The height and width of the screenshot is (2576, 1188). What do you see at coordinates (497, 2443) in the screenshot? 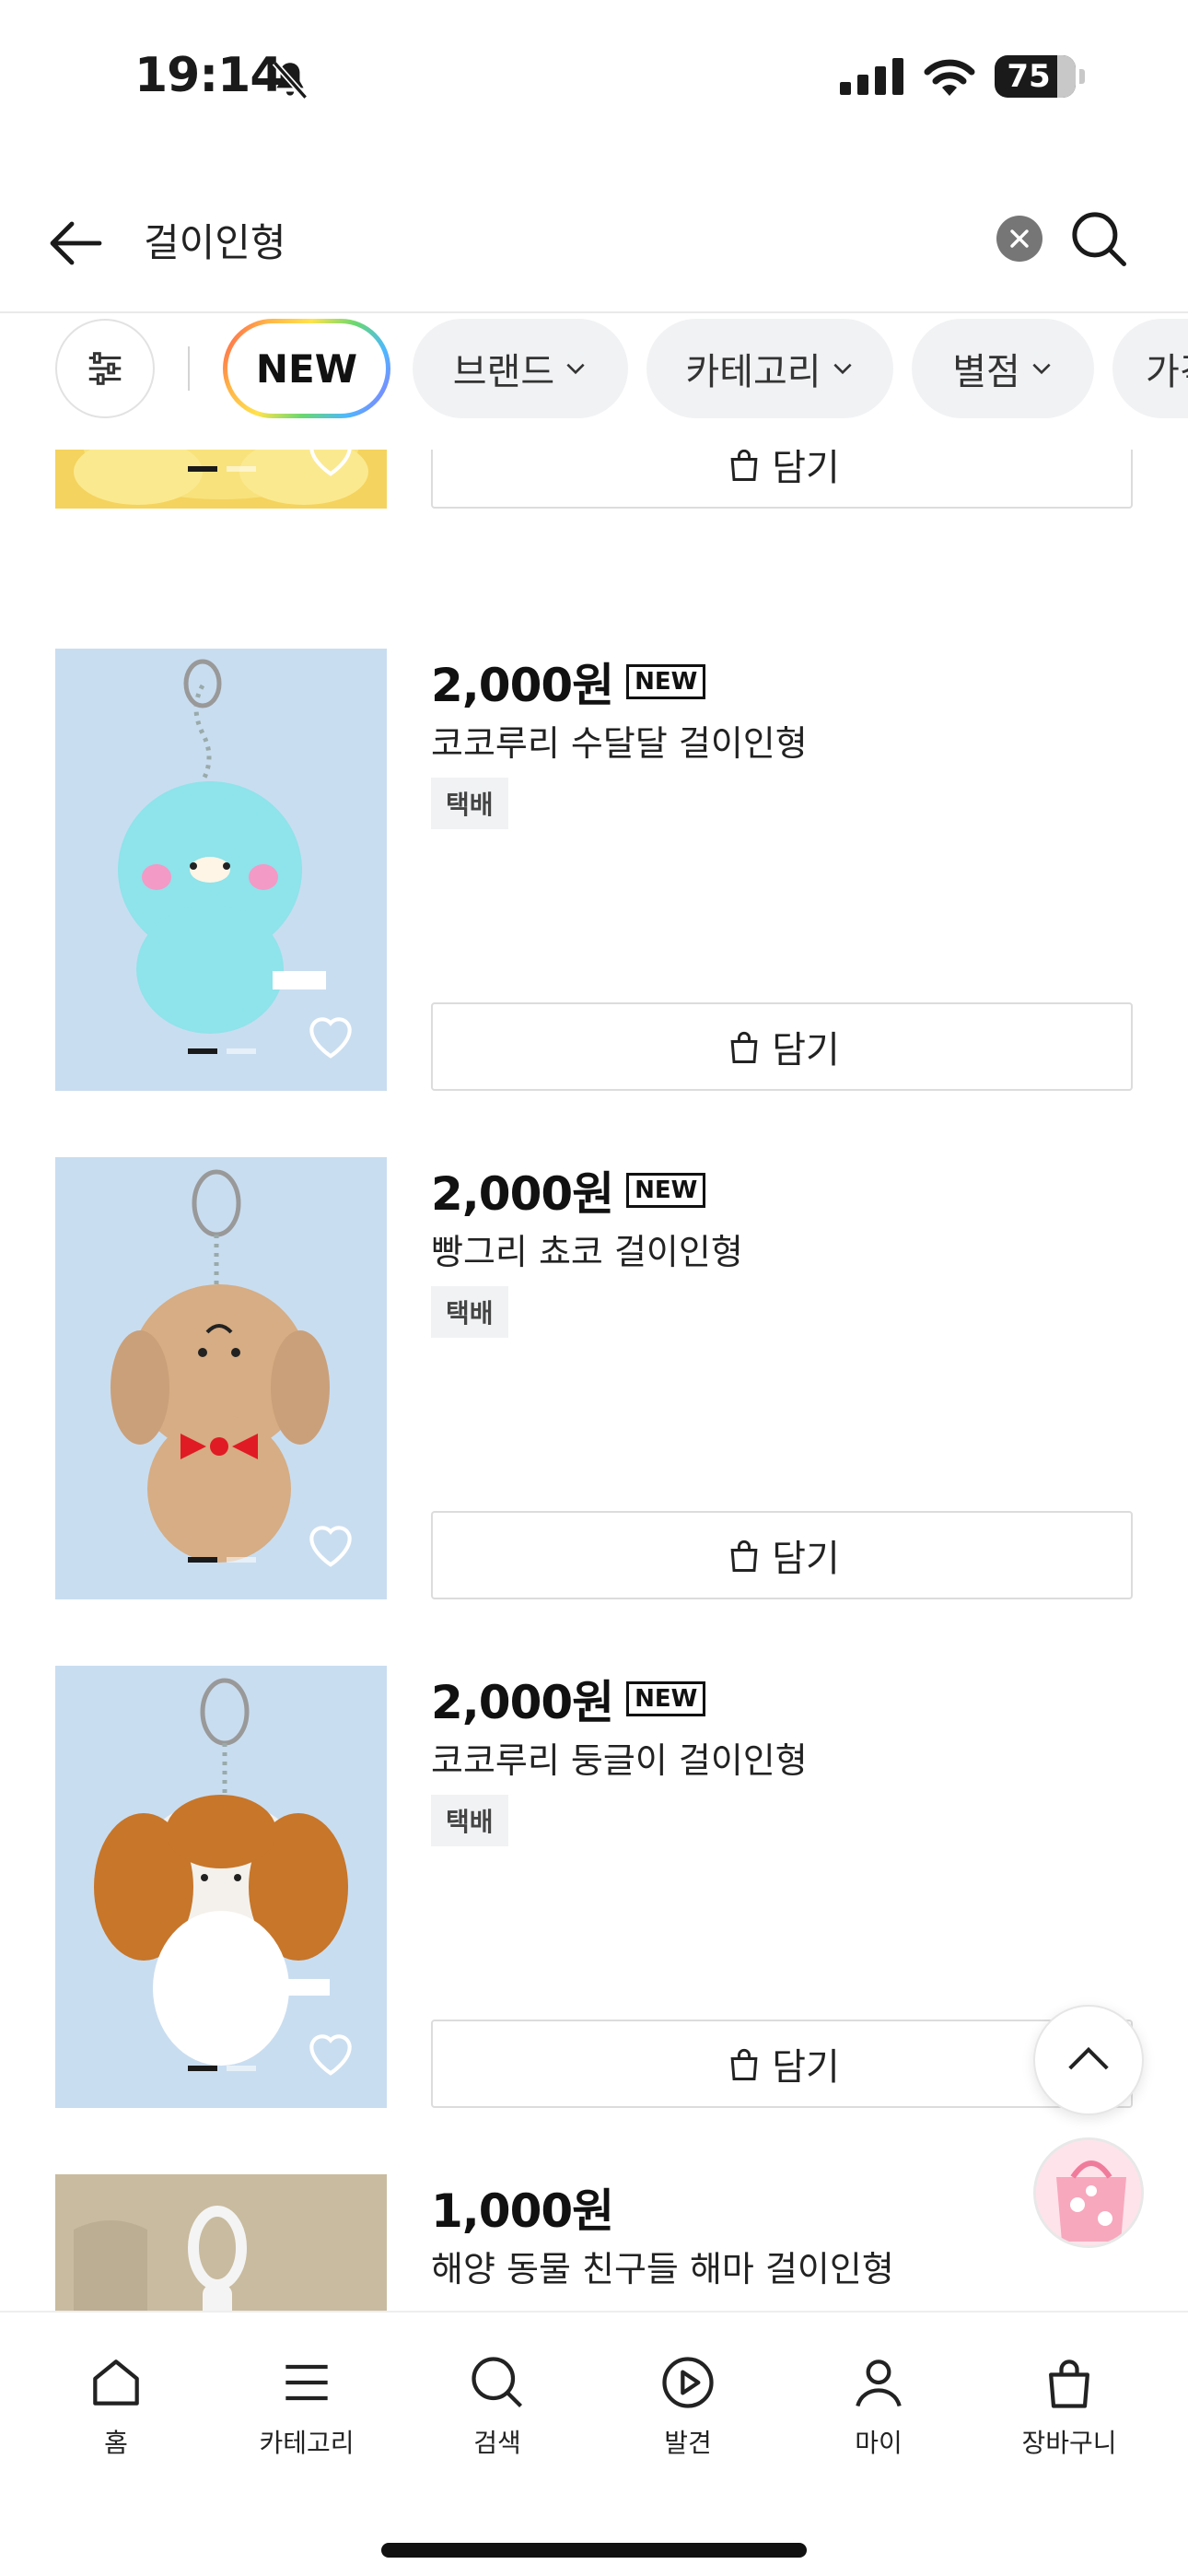
I see `nav-label: 검색` at bounding box center [497, 2443].